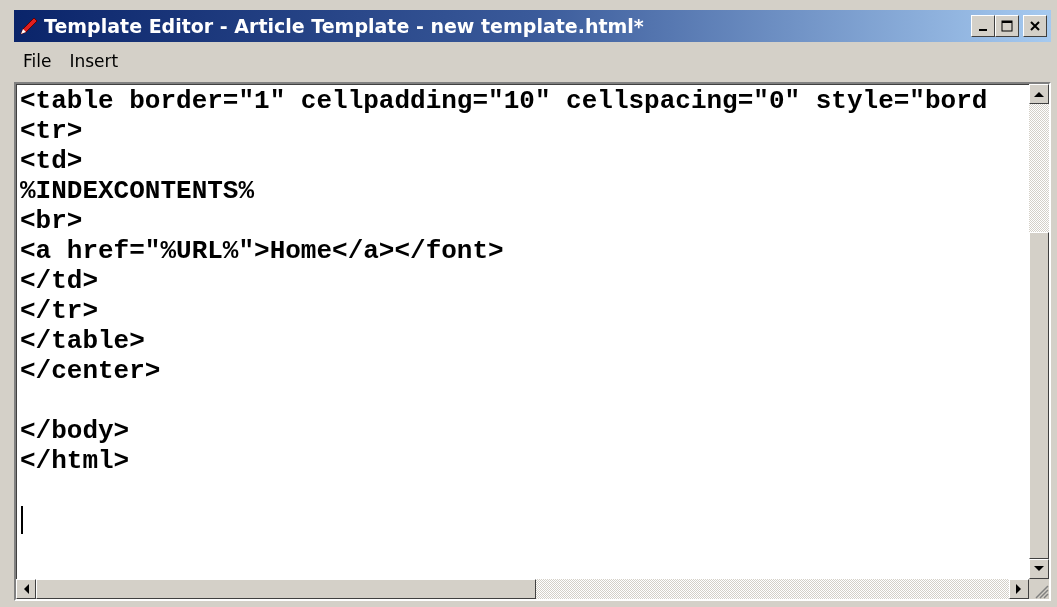  I want to click on code-line: <a href="%URL%">Home</a></font>, so click(262, 251).